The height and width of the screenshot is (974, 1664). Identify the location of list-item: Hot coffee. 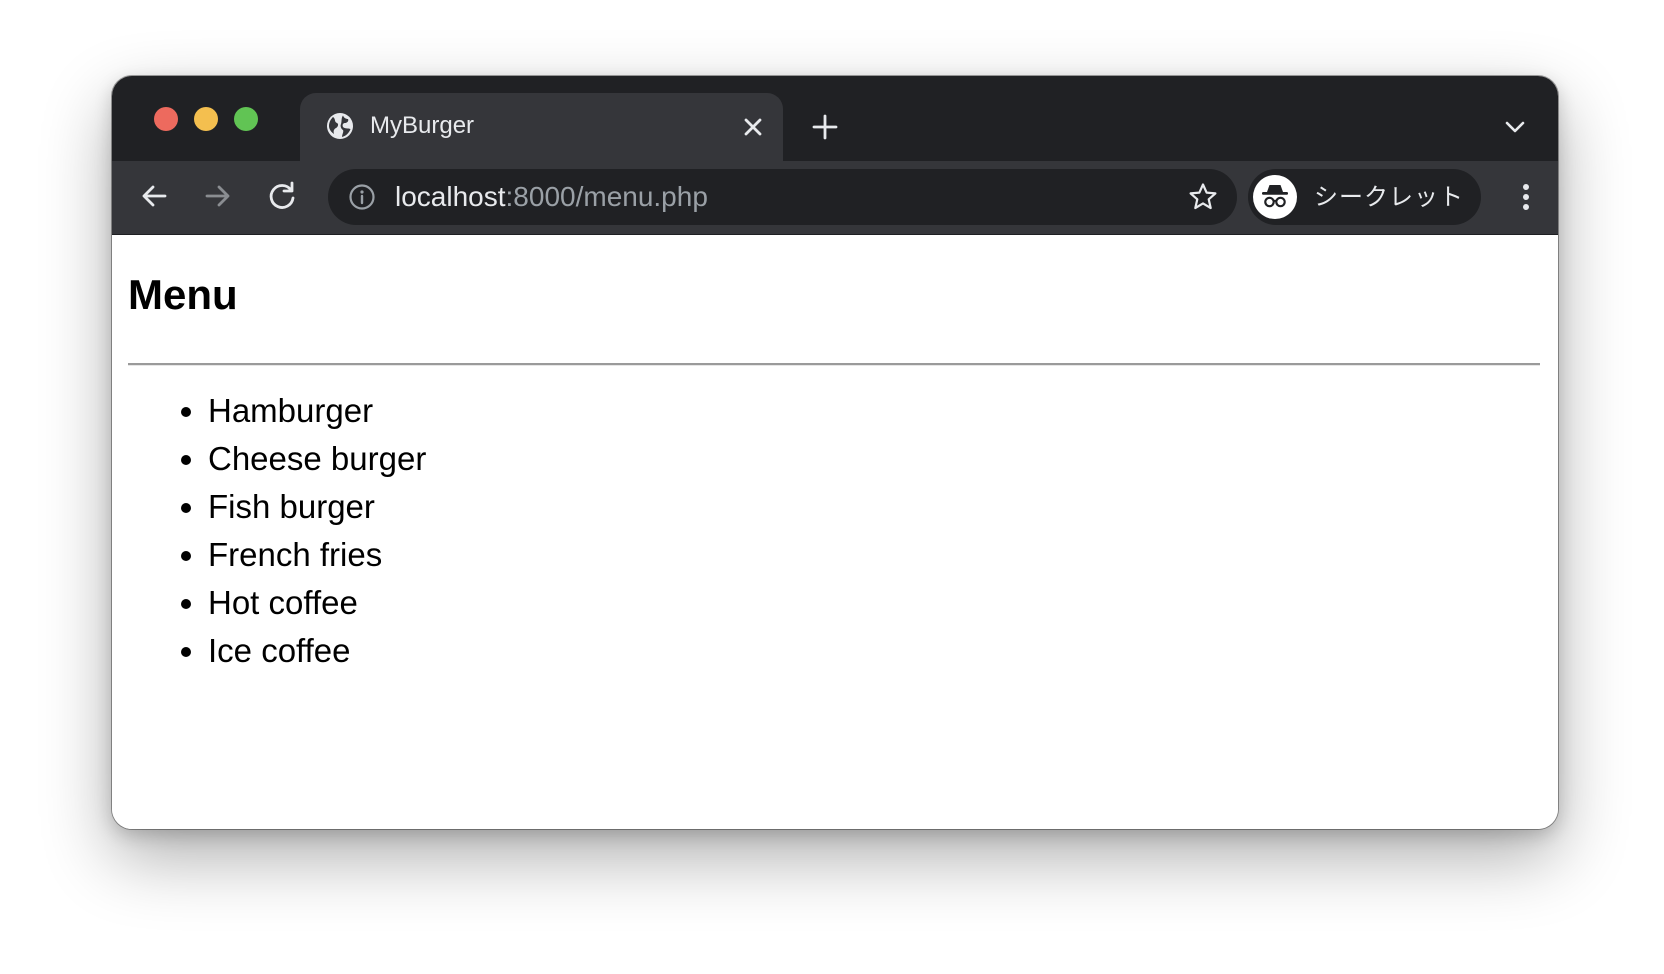
(317, 603).